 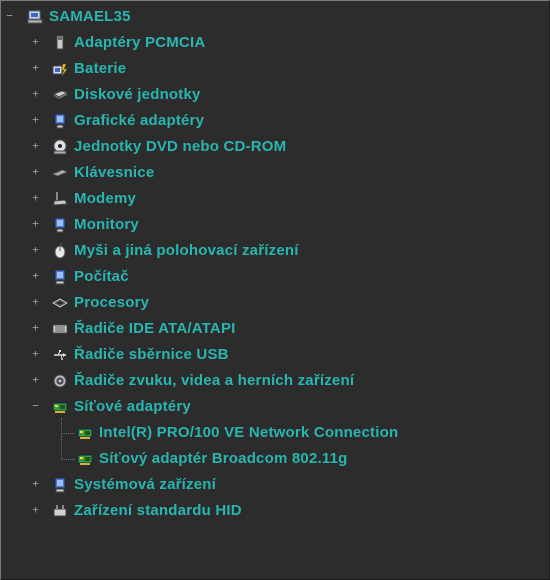 I want to click on tree-node-label: Grafické adaptéry, so click(x=139, y=120).